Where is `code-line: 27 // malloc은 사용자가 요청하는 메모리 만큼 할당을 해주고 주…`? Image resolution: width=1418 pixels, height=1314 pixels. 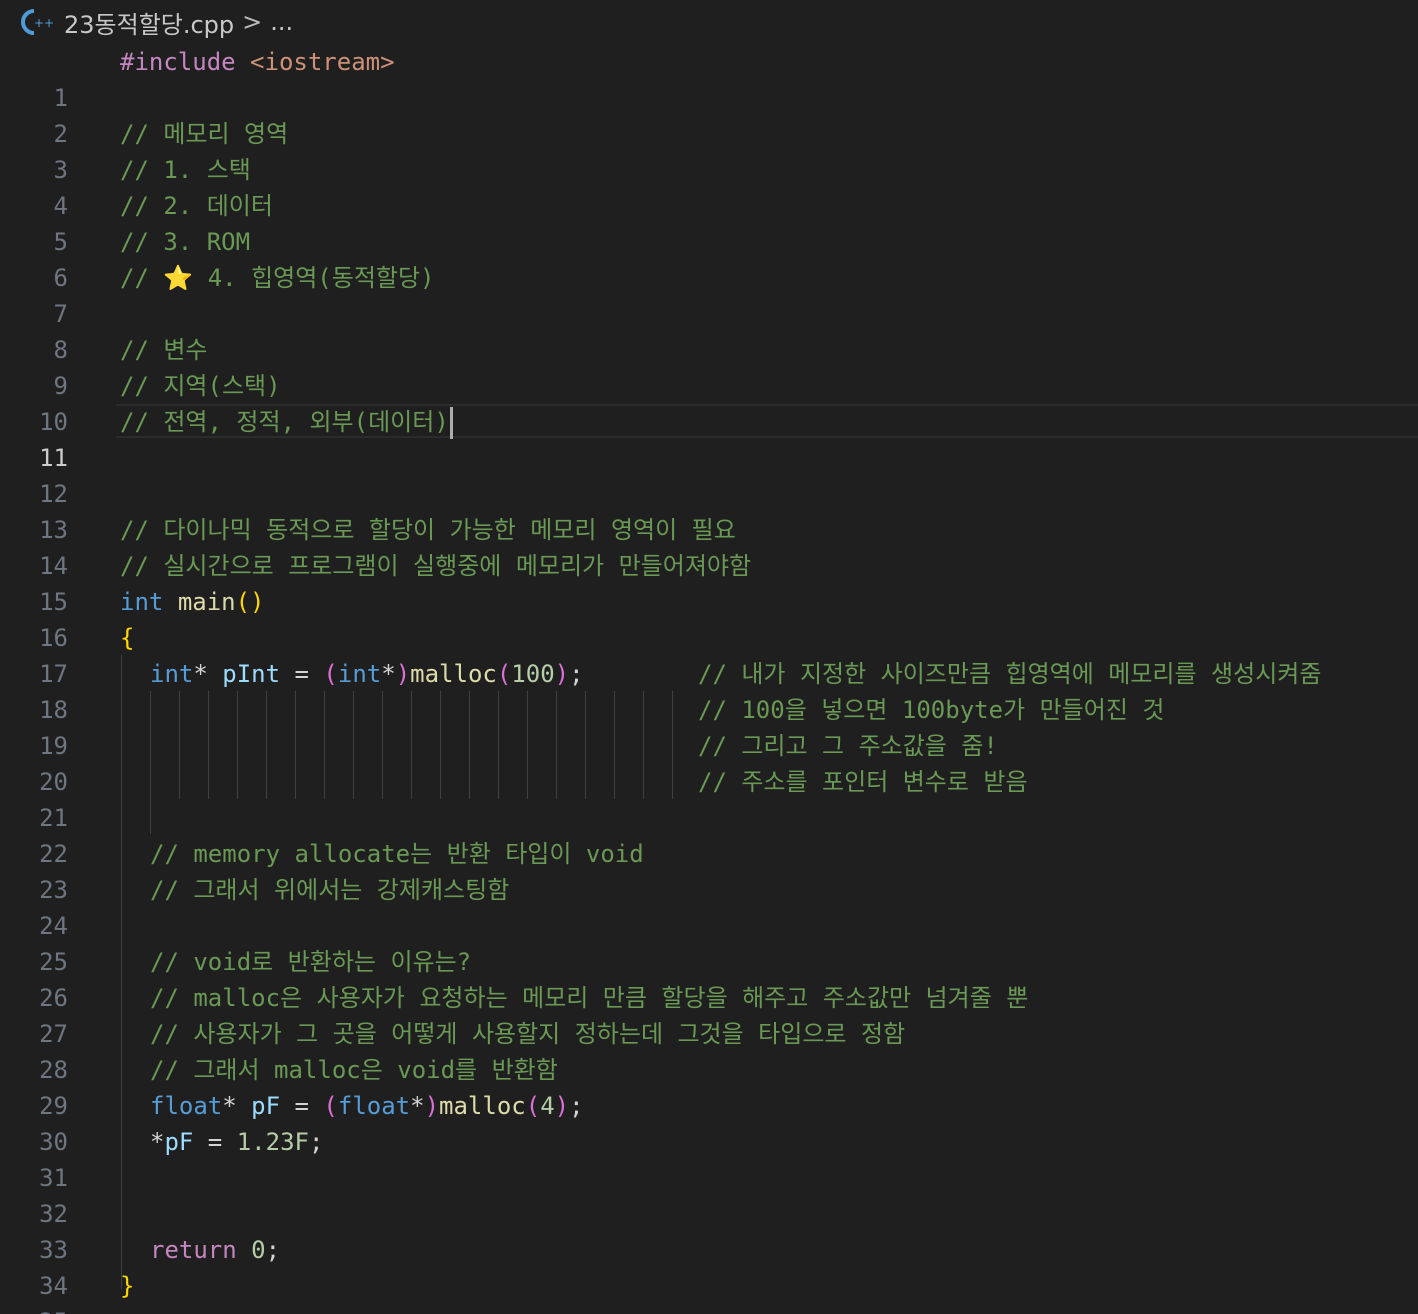
code-line: 27 // malloc은 사용자가 요청하는 메모리 만큼 할당을 해주고 주… is located at coordinates (709, 1014).